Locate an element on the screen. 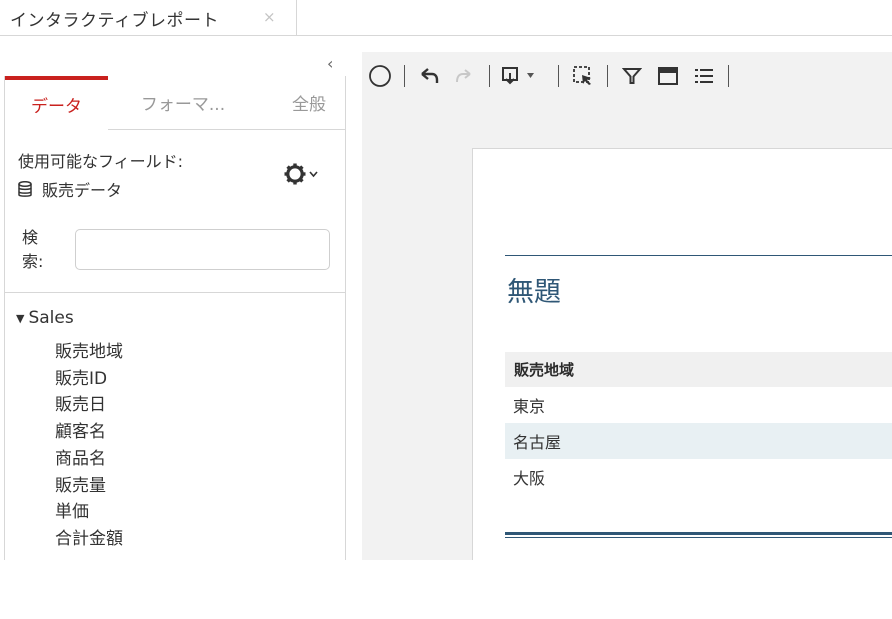 The height and width of the screenshot is (619, 892). table-header-icon is located at coordinates (668, 76).